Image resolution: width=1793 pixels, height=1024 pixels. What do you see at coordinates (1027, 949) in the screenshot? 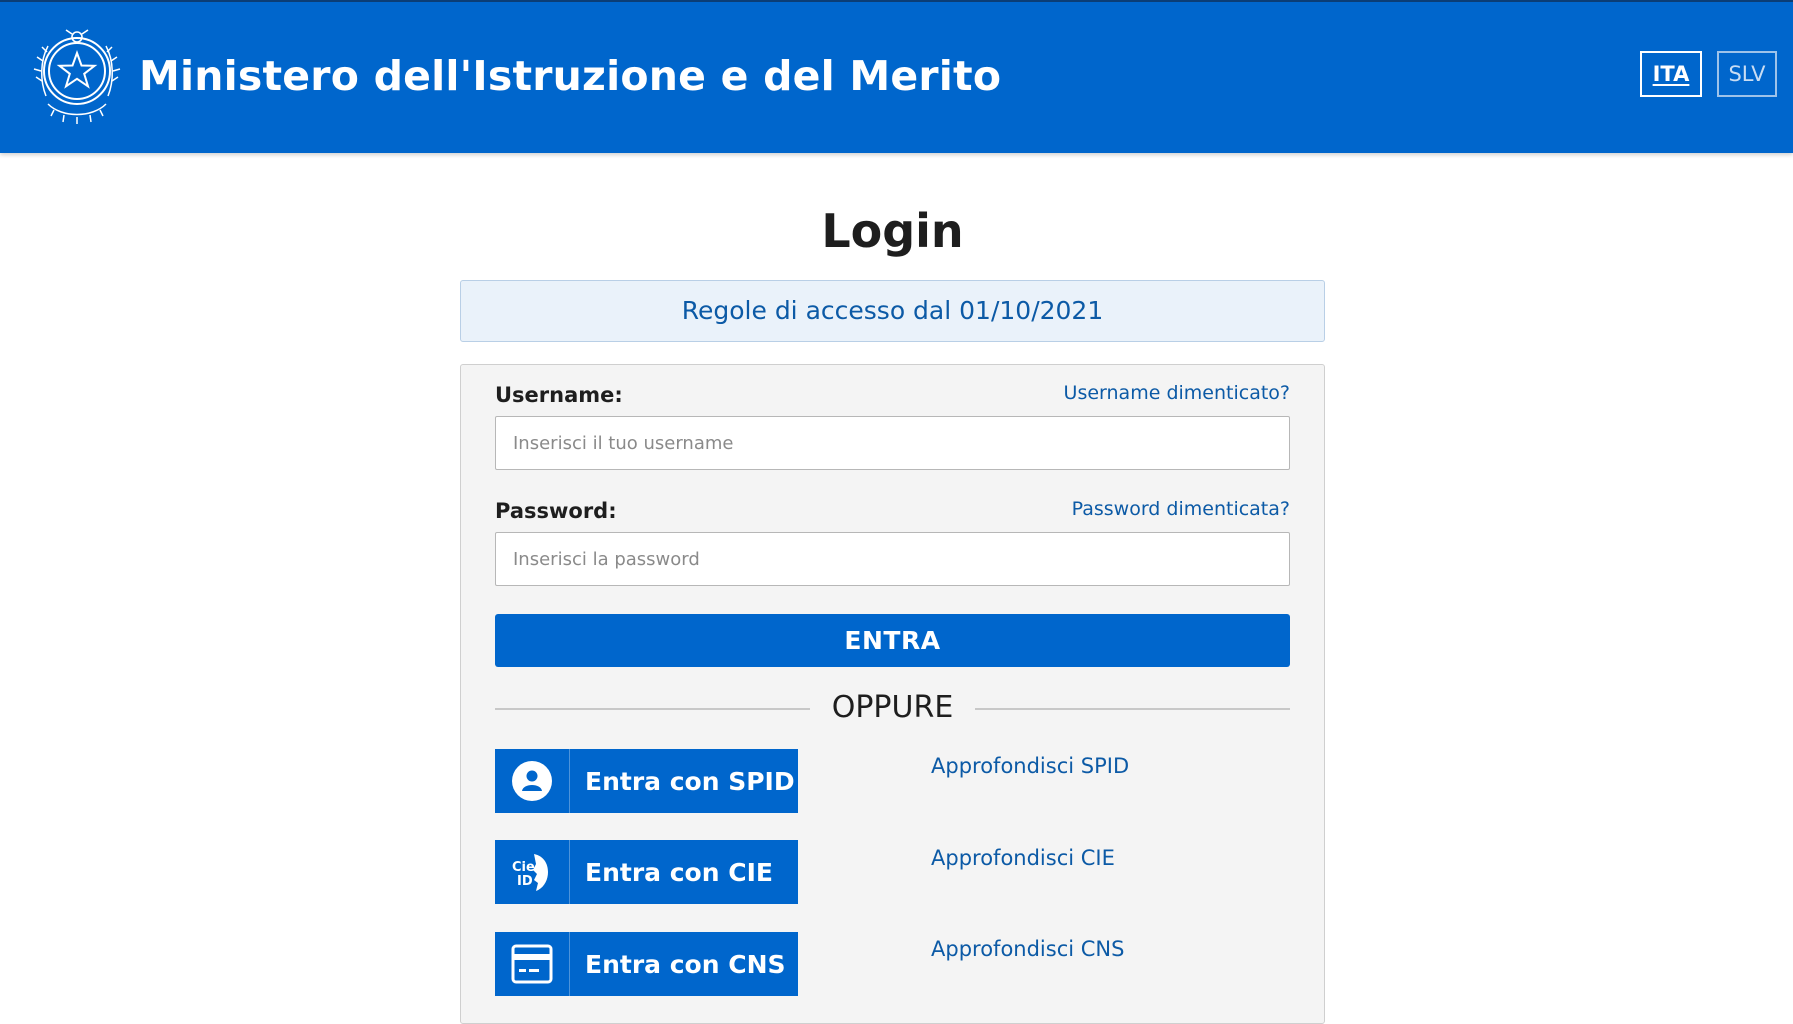
I see `learn-more-cns-link: Approfondisci CNS` at bounding box center [1027, 949].